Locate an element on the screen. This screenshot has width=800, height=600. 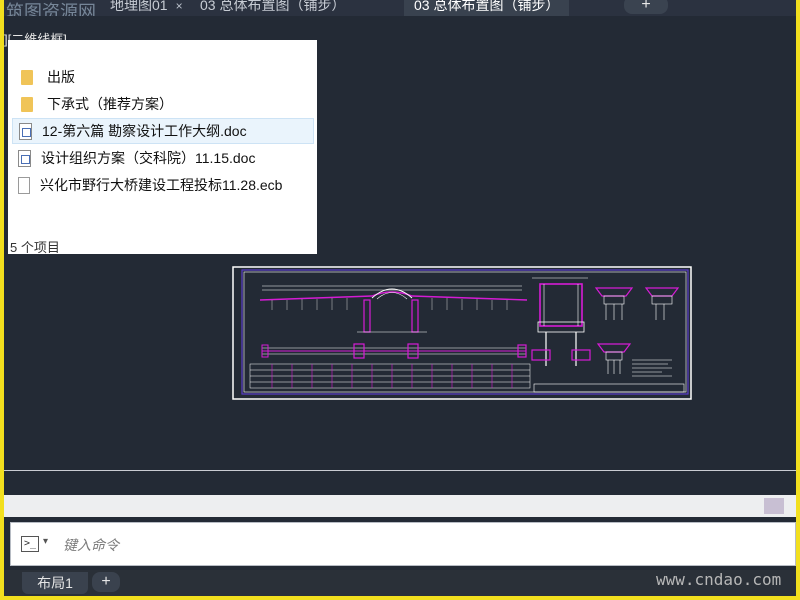
horizontal-scrollbar is located at coordinates (400, 506).